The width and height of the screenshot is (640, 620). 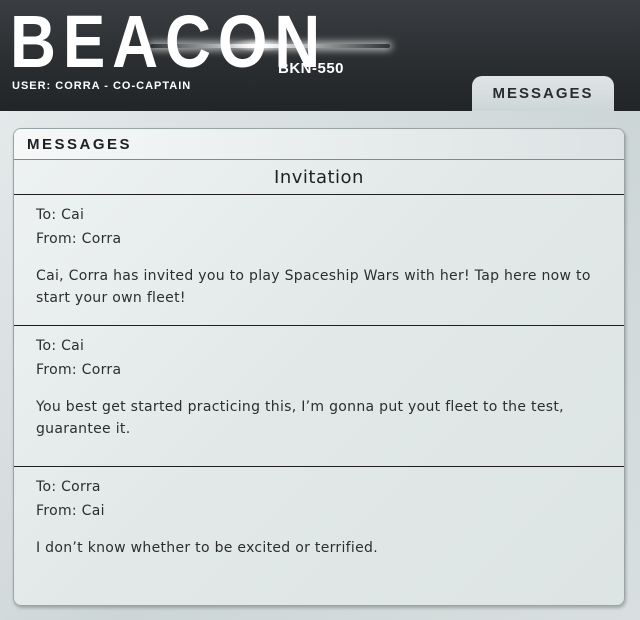 I want to click on tab-messages: MESSAGES, so click(x=543, y=93).